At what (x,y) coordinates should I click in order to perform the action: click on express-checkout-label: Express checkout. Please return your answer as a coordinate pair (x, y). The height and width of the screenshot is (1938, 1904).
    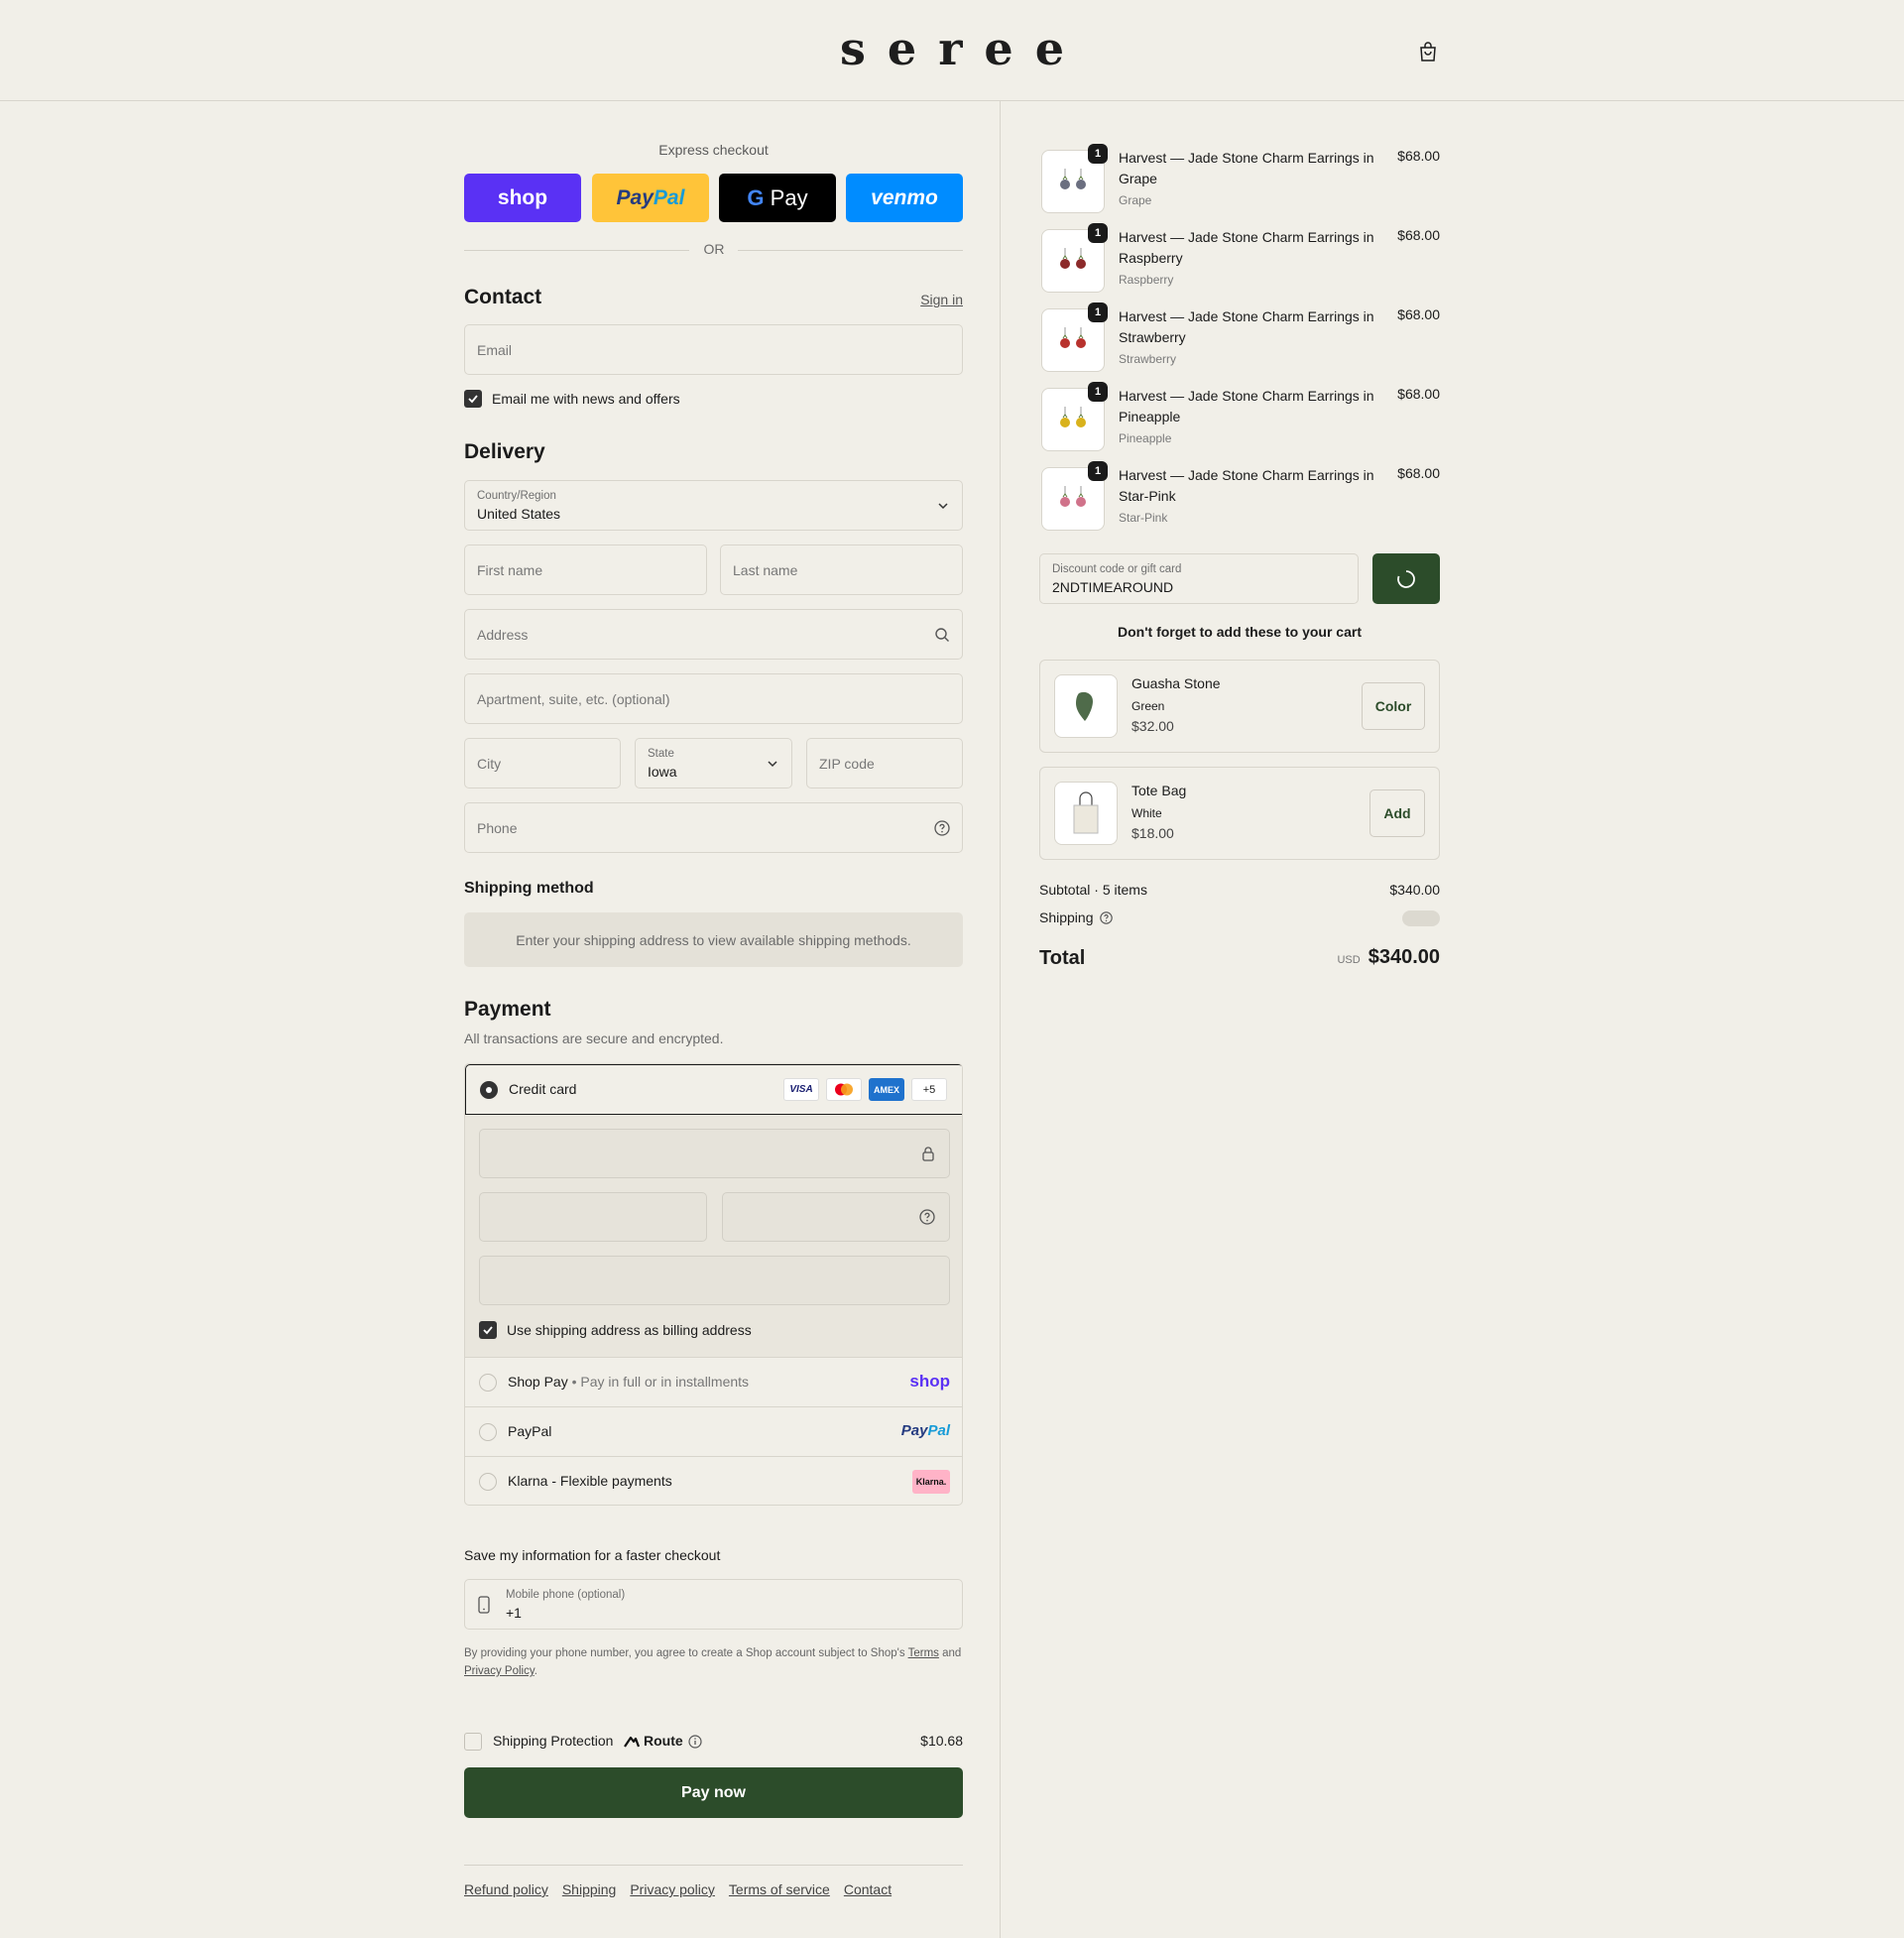
    Looking at the image, I should click on (713, 150).